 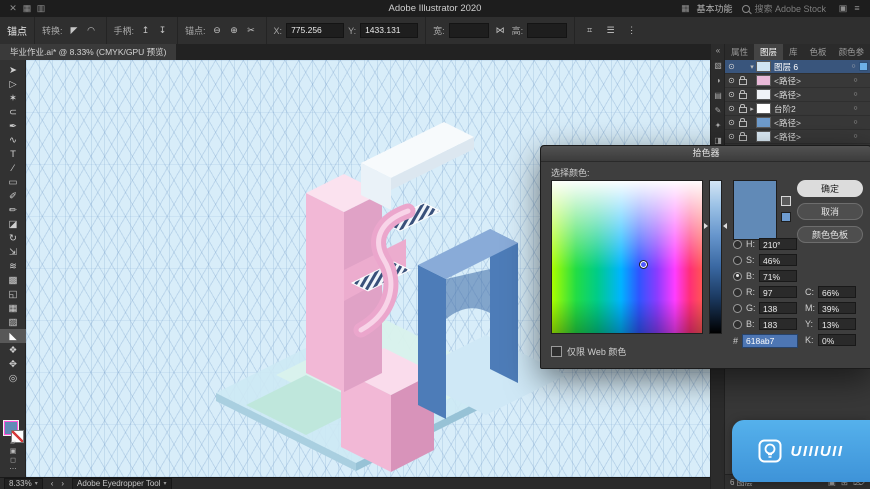 What do you see at coordinates (74, 30) in the screenshot?
I see `convert-to-corner-icon: ◤` at bounding box center [74, 30].